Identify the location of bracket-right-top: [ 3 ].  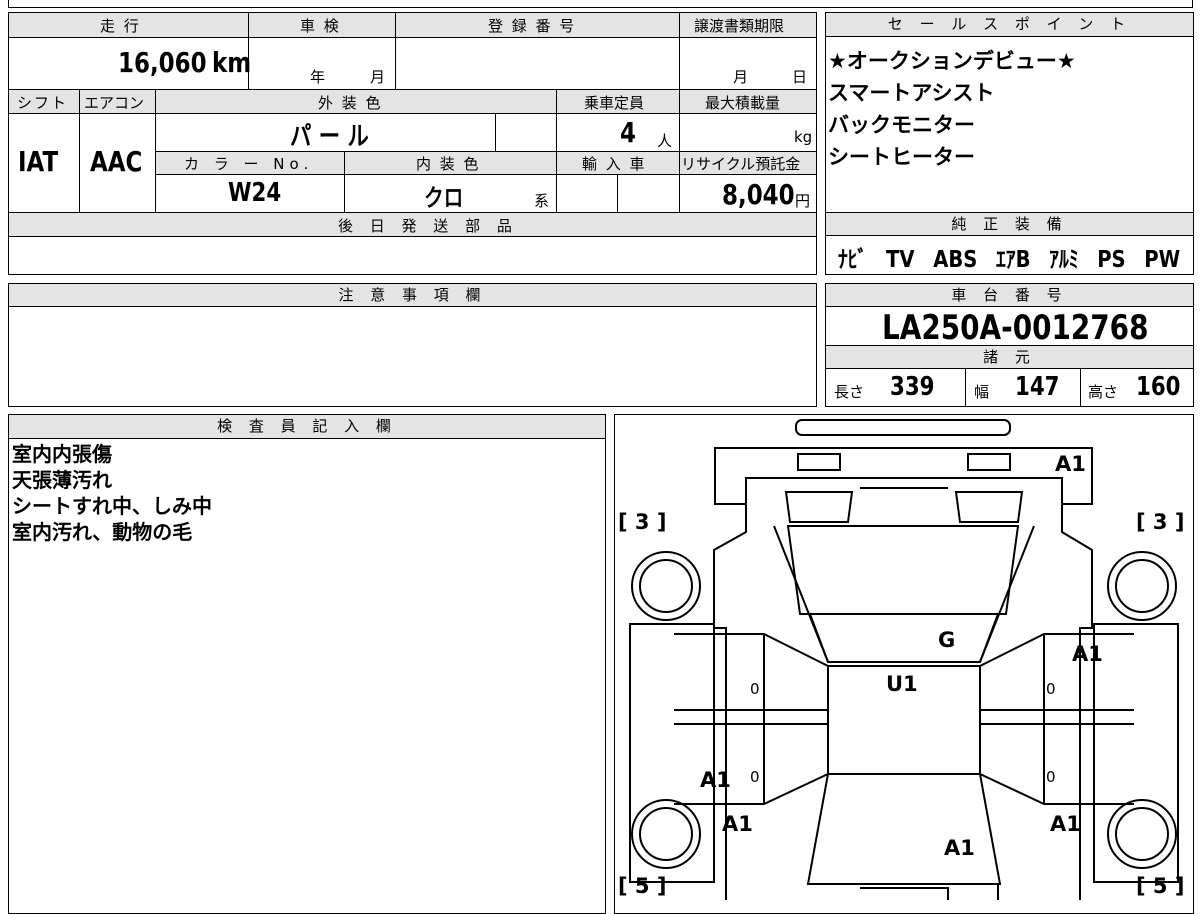
(1160, 522).